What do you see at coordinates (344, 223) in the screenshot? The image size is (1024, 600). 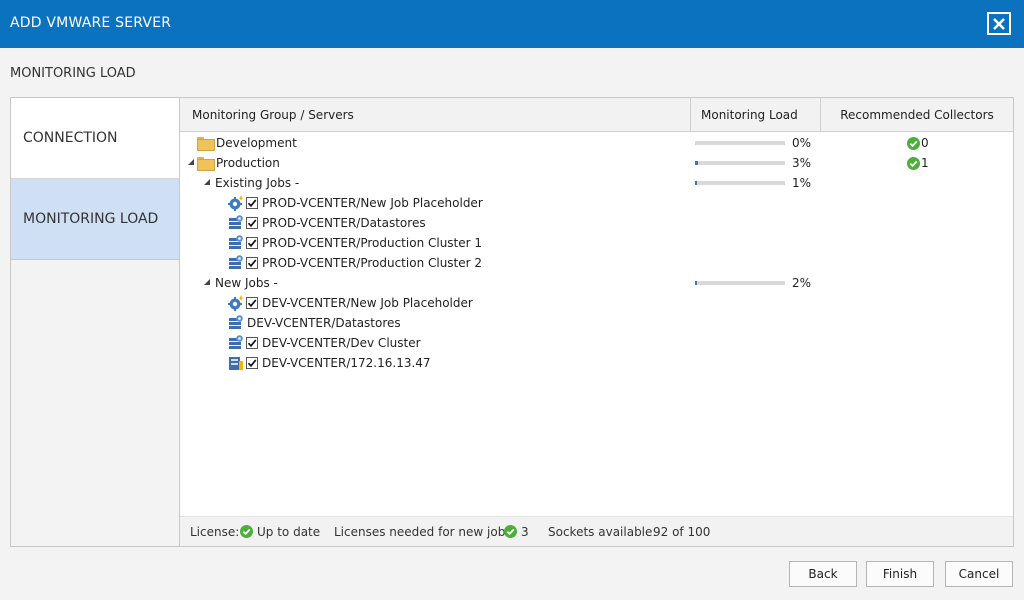 I see `row-label: PROD-VCENTER/Datastores` at bounding box center [344, 223].